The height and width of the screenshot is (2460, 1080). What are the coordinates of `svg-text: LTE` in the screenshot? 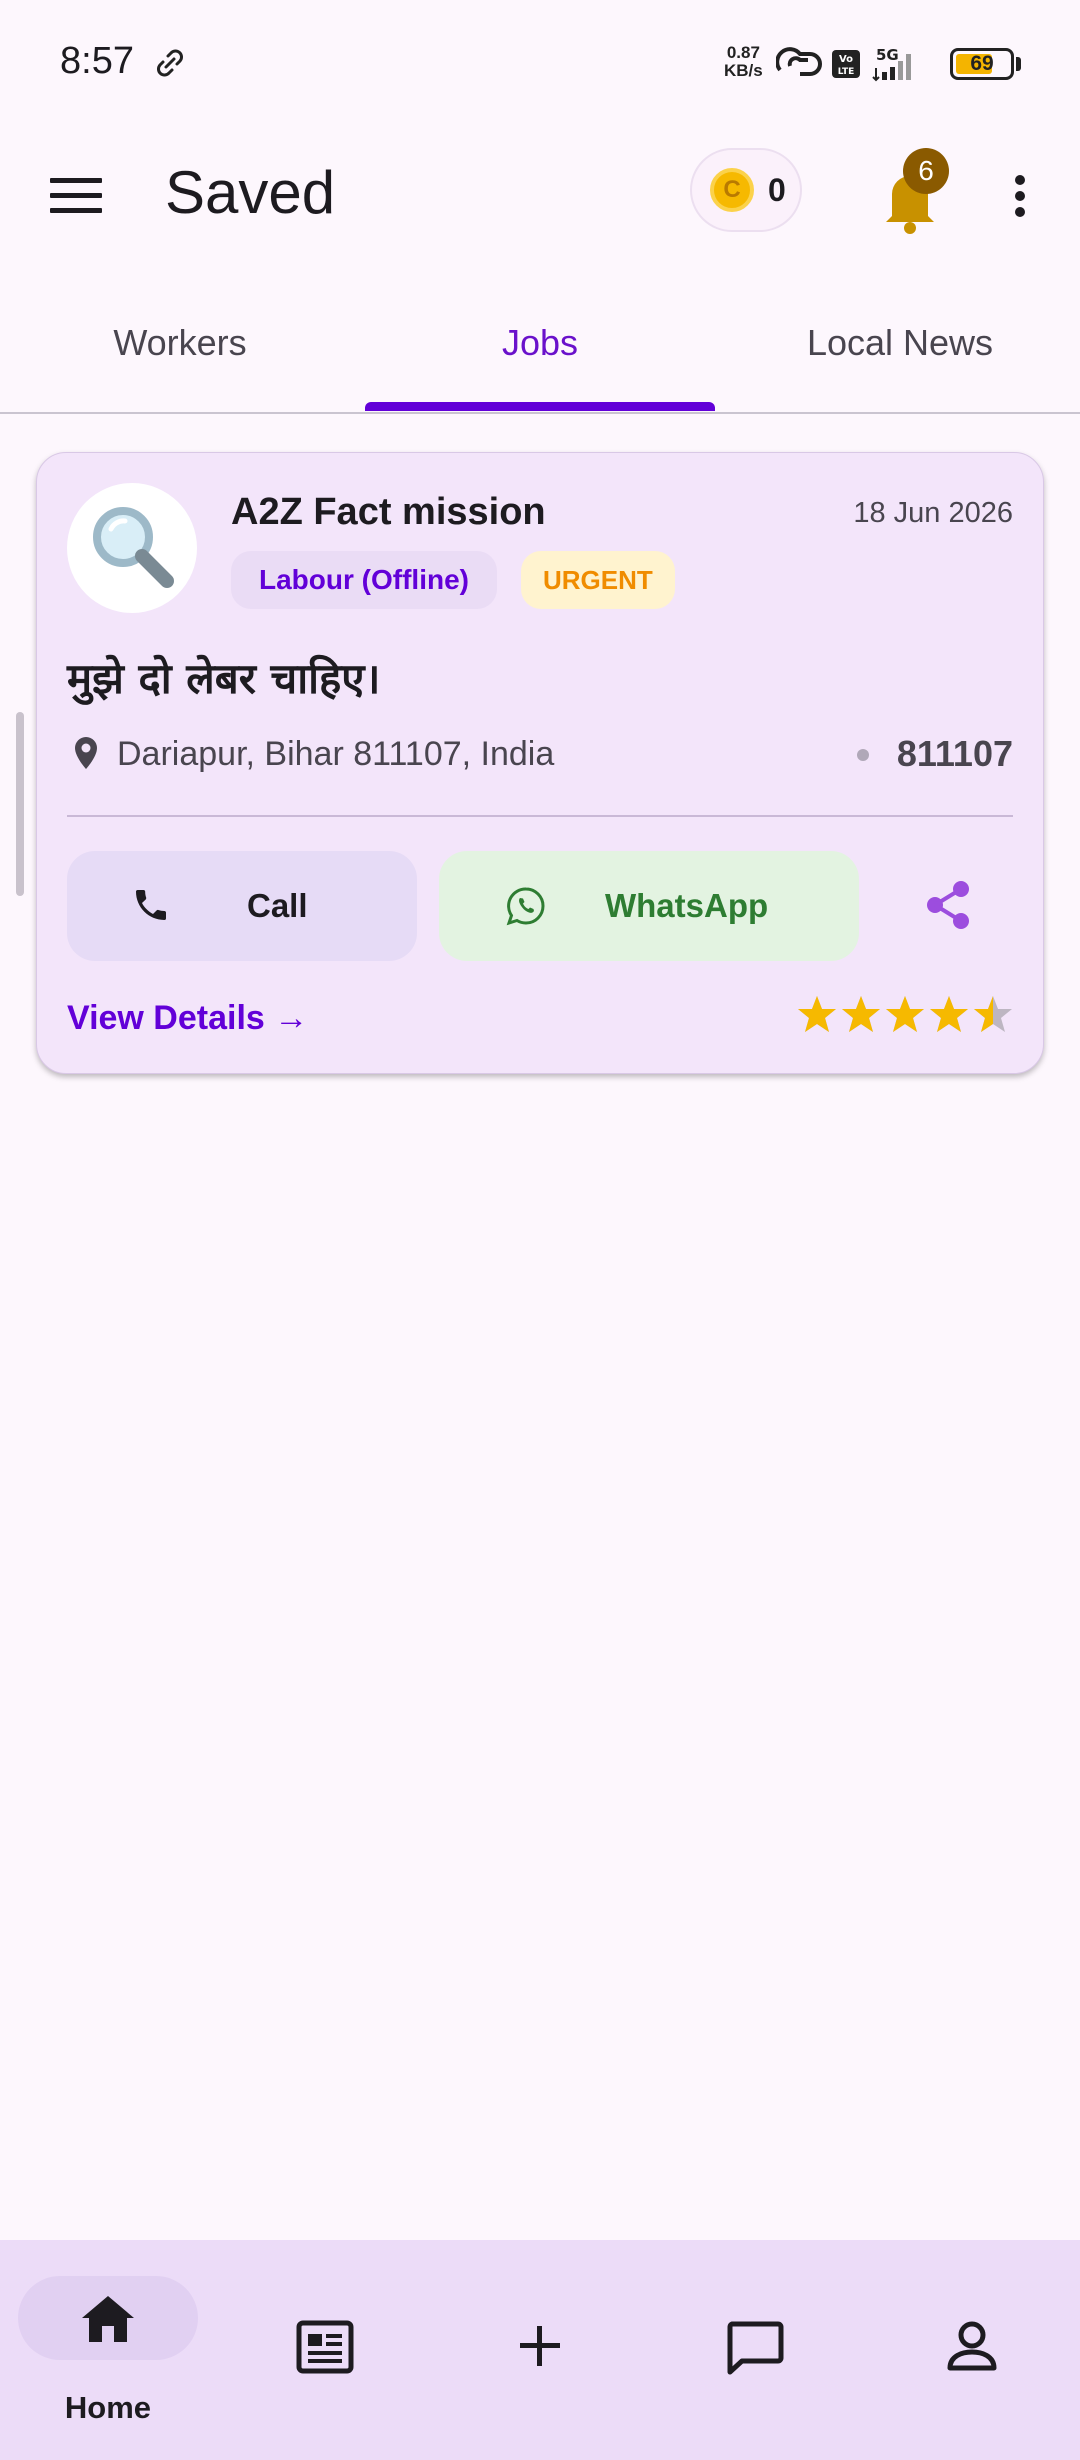 It's located at (846, 72).